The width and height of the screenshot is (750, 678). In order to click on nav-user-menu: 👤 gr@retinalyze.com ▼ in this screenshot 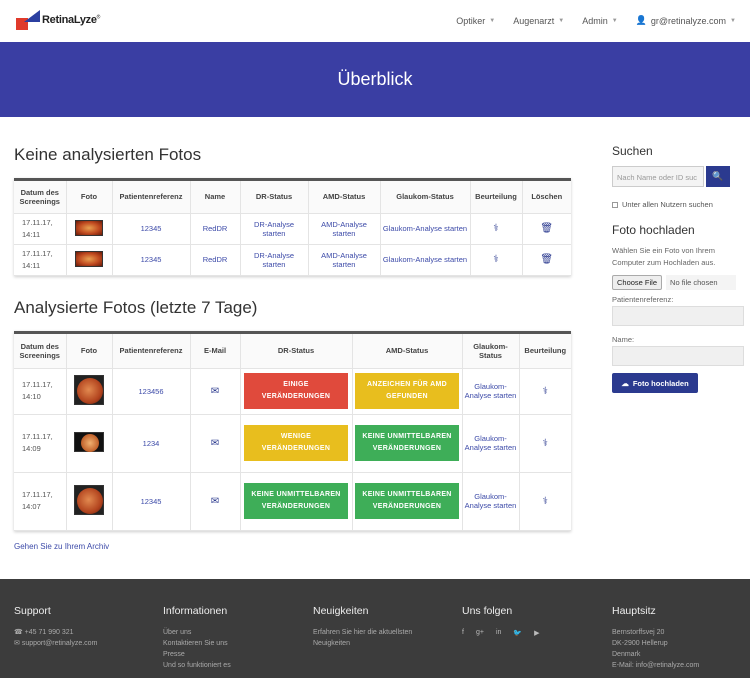, I will do `click(686, 20)`.